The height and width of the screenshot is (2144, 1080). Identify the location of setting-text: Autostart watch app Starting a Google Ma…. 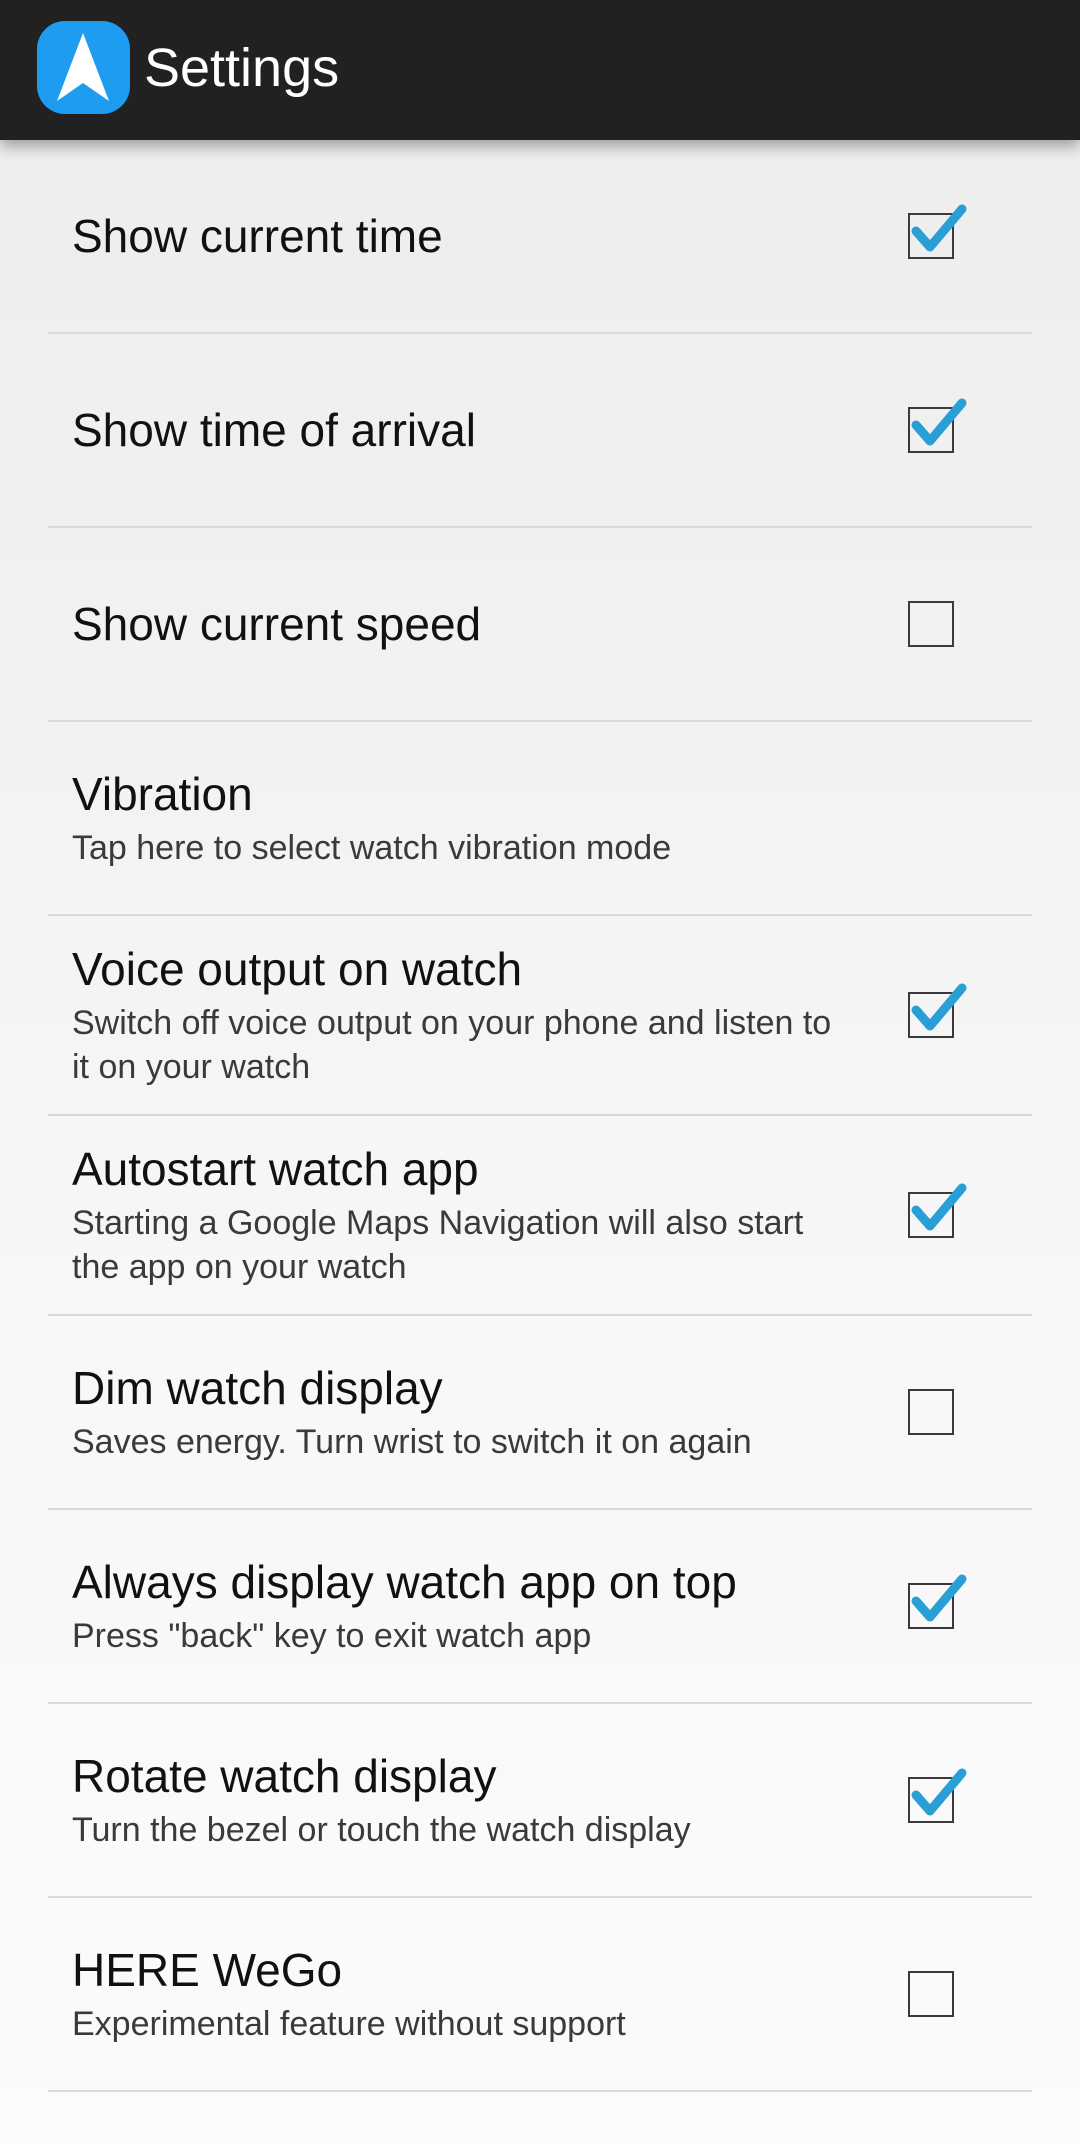
(462, 1215).